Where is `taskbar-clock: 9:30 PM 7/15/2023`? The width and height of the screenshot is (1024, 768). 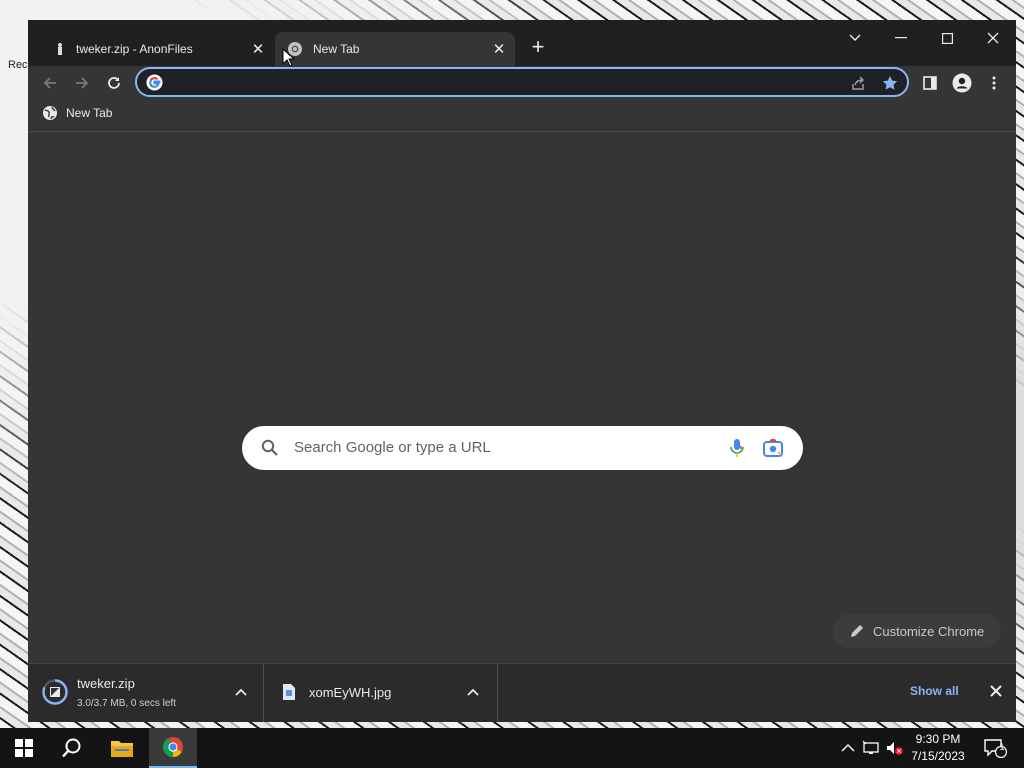
taskbar-clock: 9:30 PM 7/15/2023 is located at coordinates (938, 748).